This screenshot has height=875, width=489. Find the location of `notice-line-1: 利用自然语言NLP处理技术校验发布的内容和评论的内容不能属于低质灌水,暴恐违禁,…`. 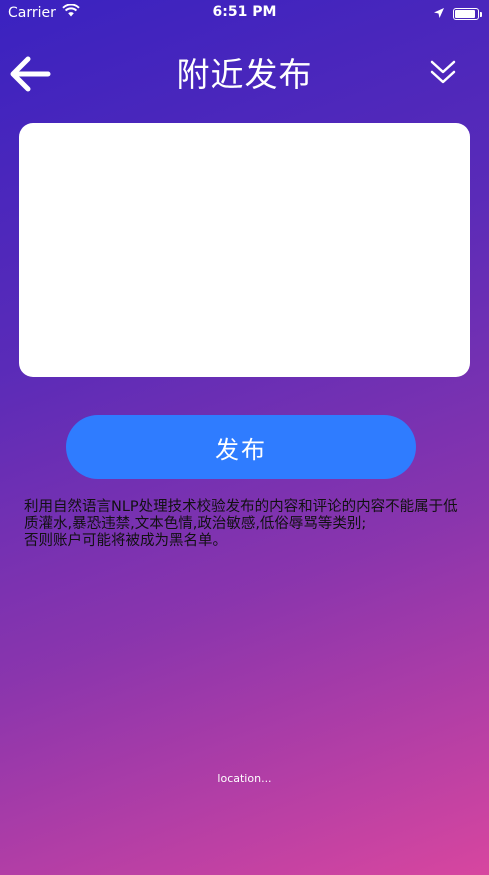

notice-line-1: 利用自然语言NLP处理技术校验发布的内容和评论的内容不能属于低质灌水,暴恐违禁,… is located at coordinates (241, 515).